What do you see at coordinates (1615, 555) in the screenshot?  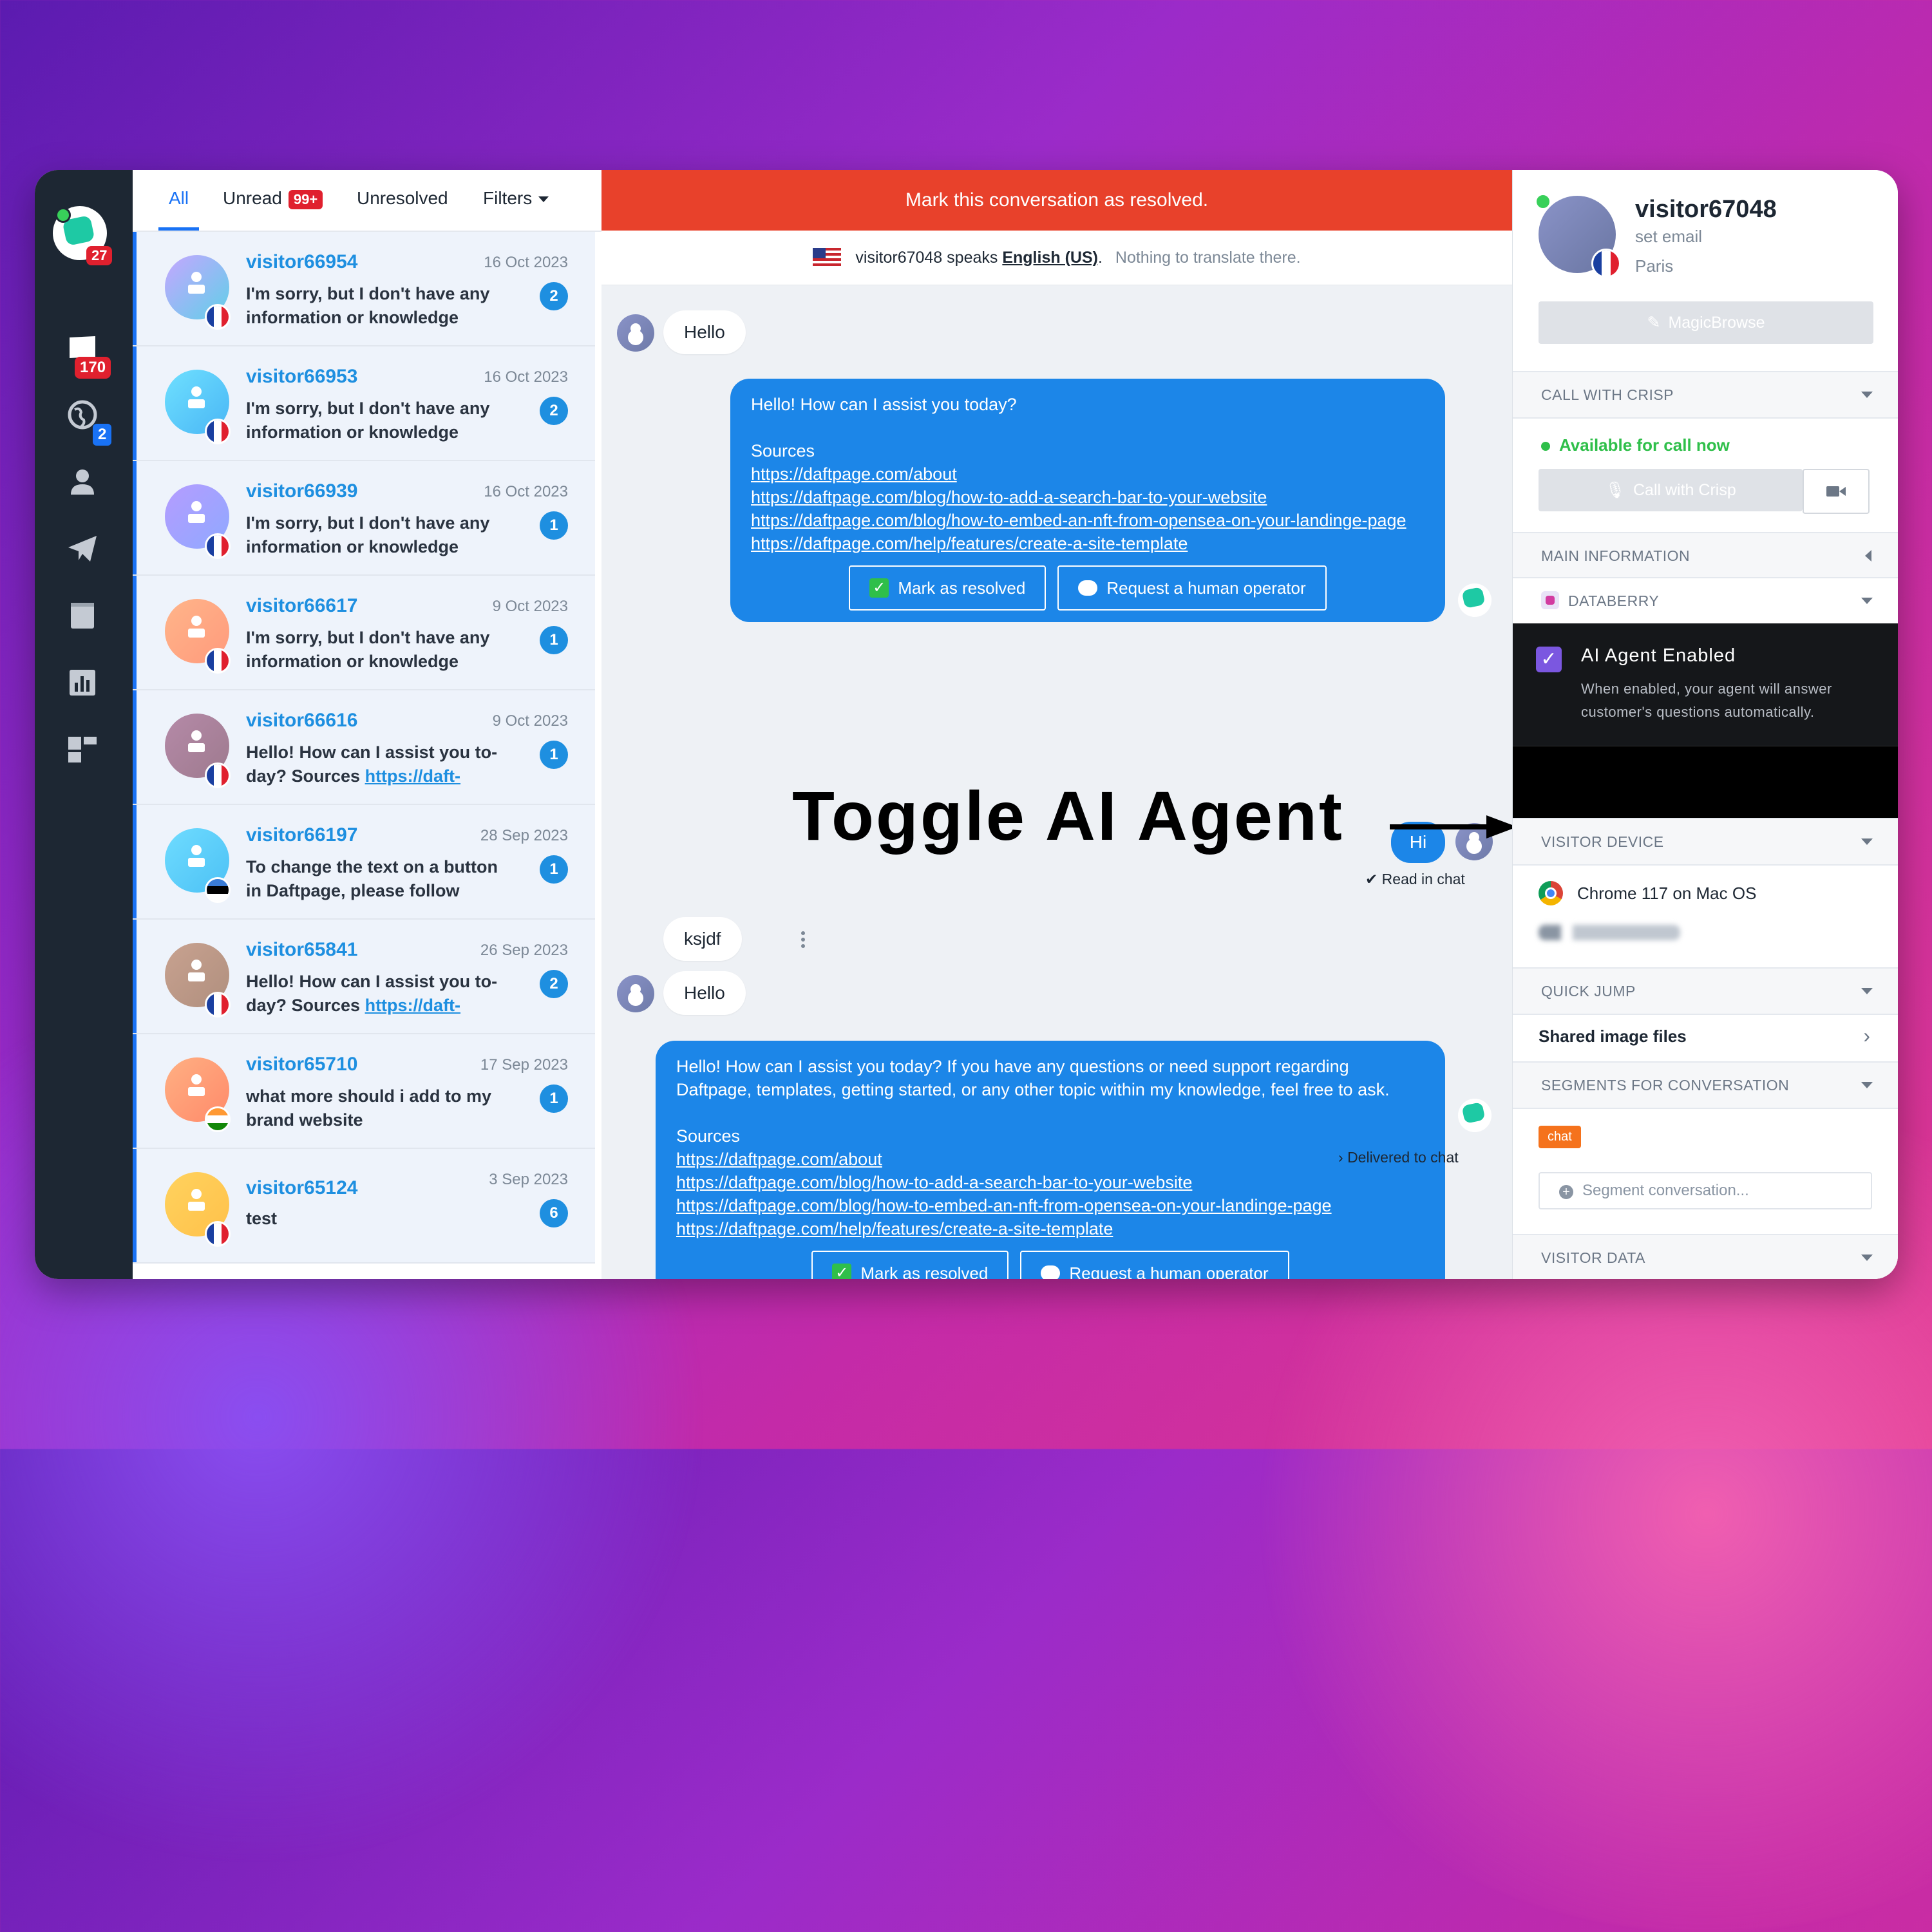 I see `section-title: MAIN INFORMATION` at bounding box center [1615, 555].